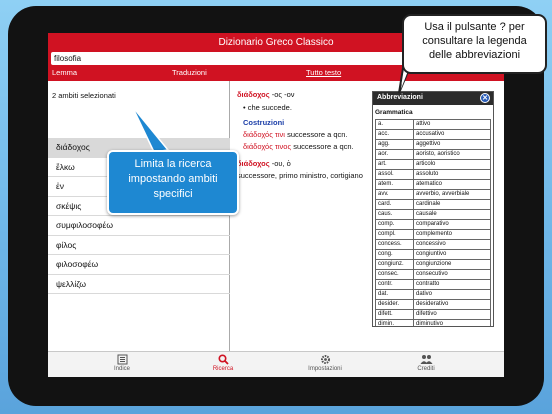  What do you see at coordinates (394, 304) in the screenshot?
I see `abbreviation-key: desider.` at bounding box center [394, 304].